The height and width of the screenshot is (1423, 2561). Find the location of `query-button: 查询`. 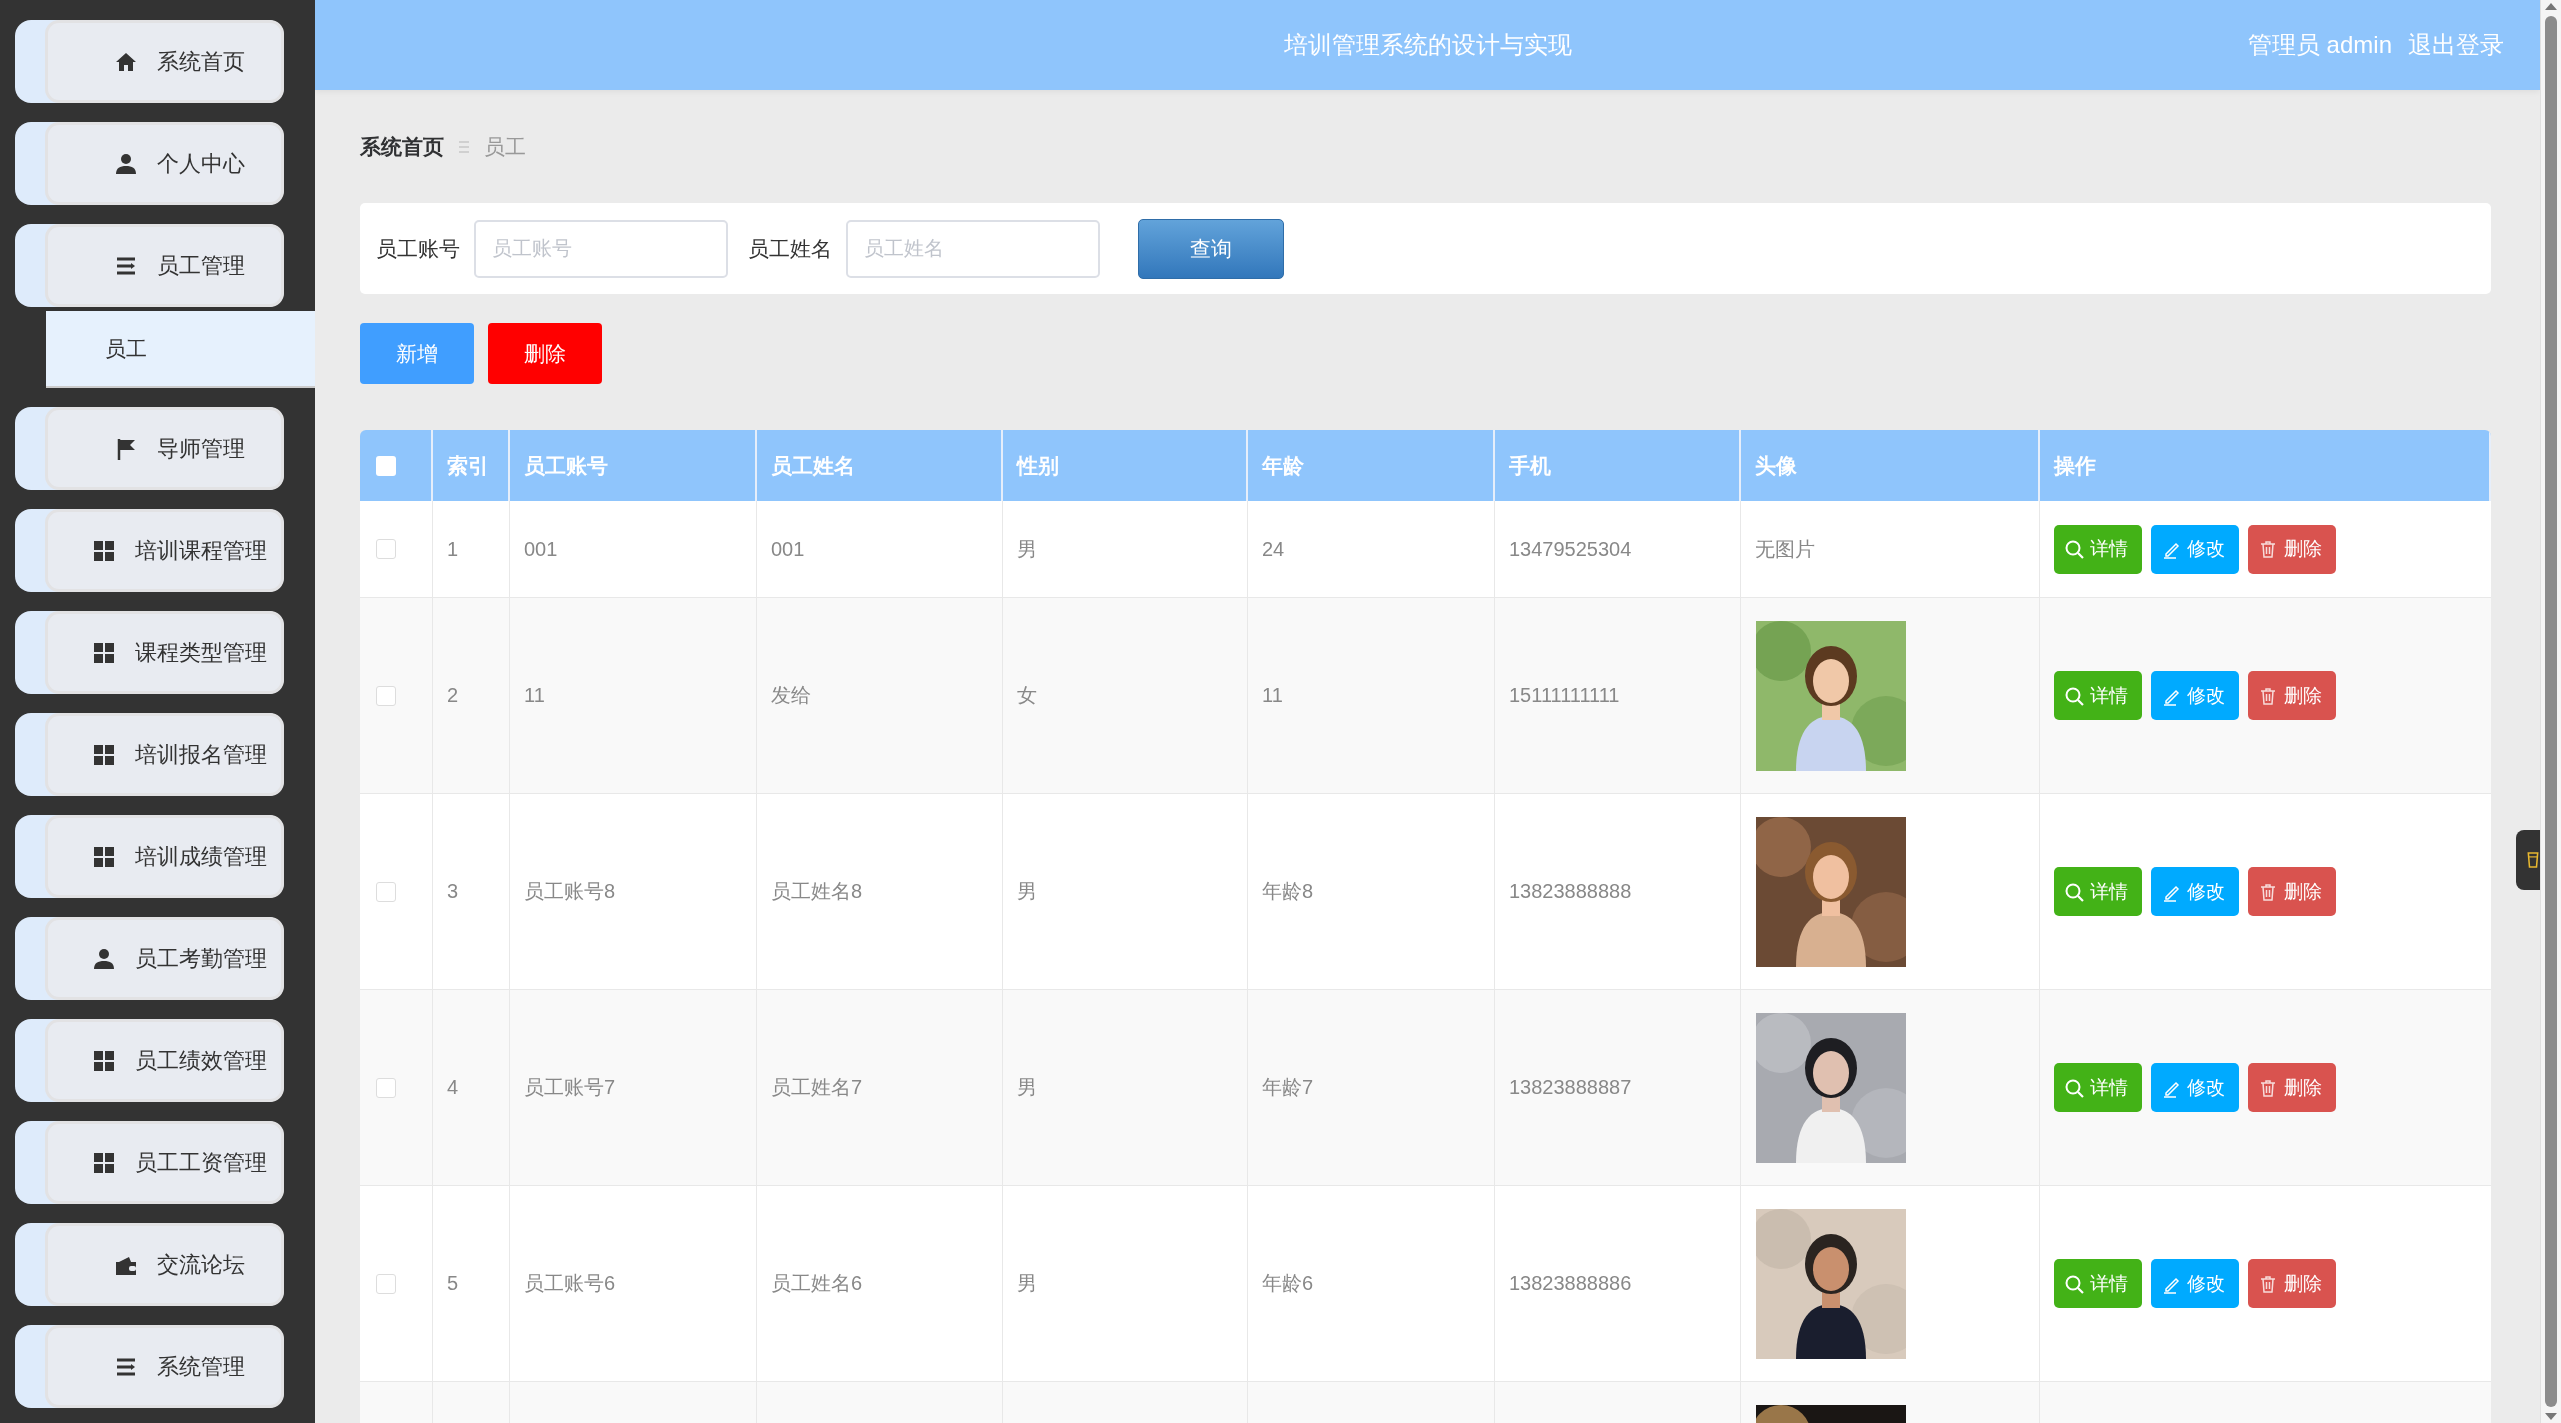

query-button: 查询 is located at coordinates (1211, 248).